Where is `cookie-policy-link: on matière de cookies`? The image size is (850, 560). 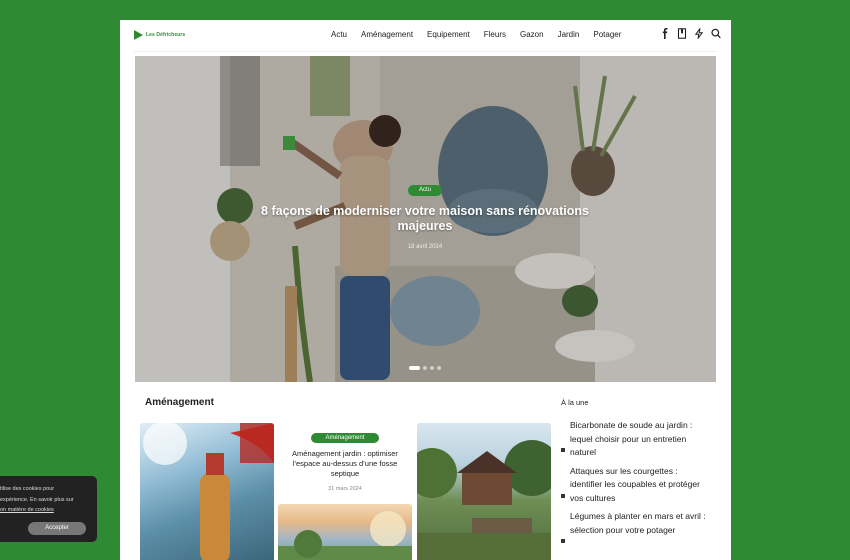
cookie-policy-link: on matière de cookies is located at coordinates (47, 510).